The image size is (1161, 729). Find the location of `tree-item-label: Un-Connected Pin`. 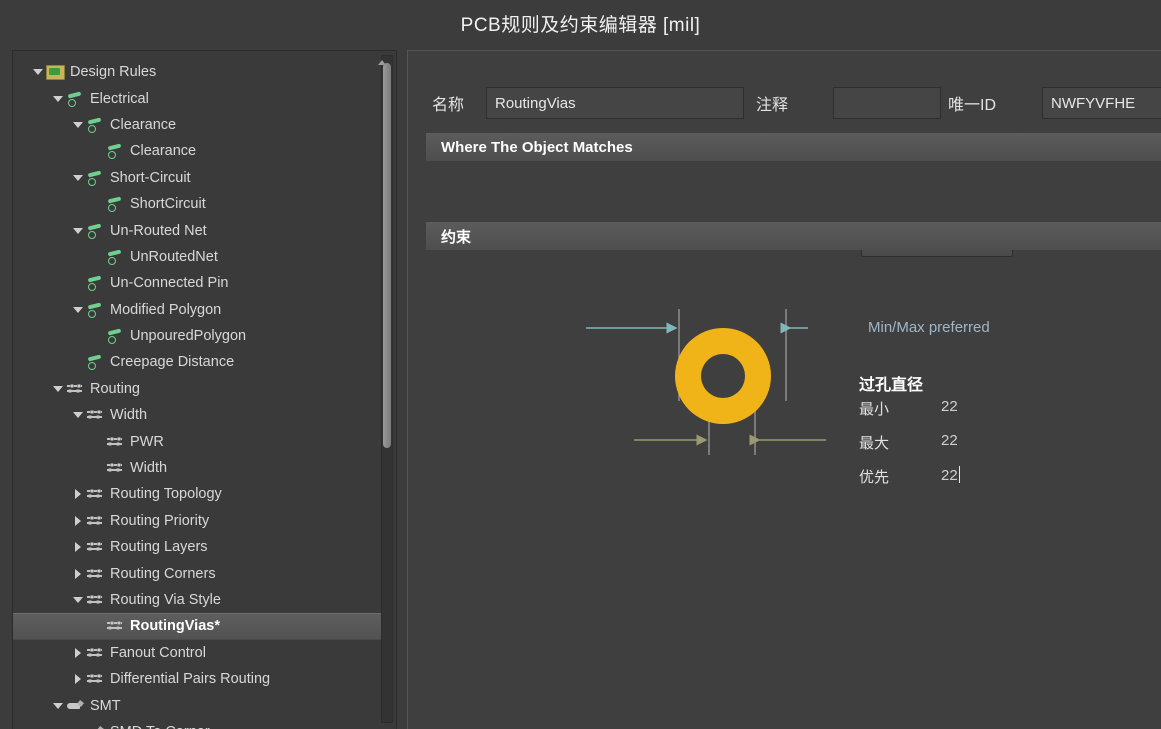

tree-item-label: Un-Connected Pin is located at coordinates (169, 283).